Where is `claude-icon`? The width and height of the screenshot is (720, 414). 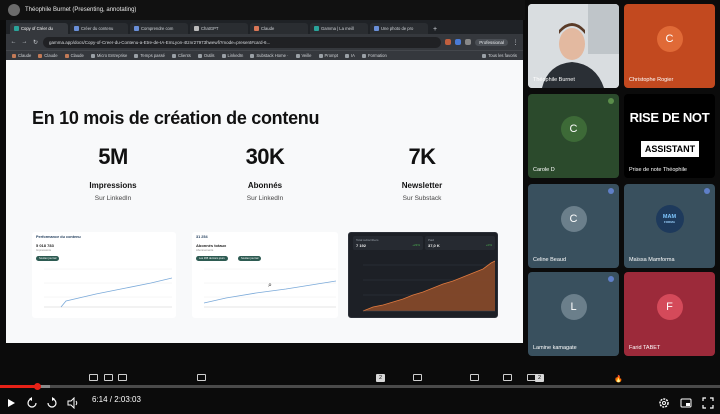
claude-icon is located at coordinates (40, 55).